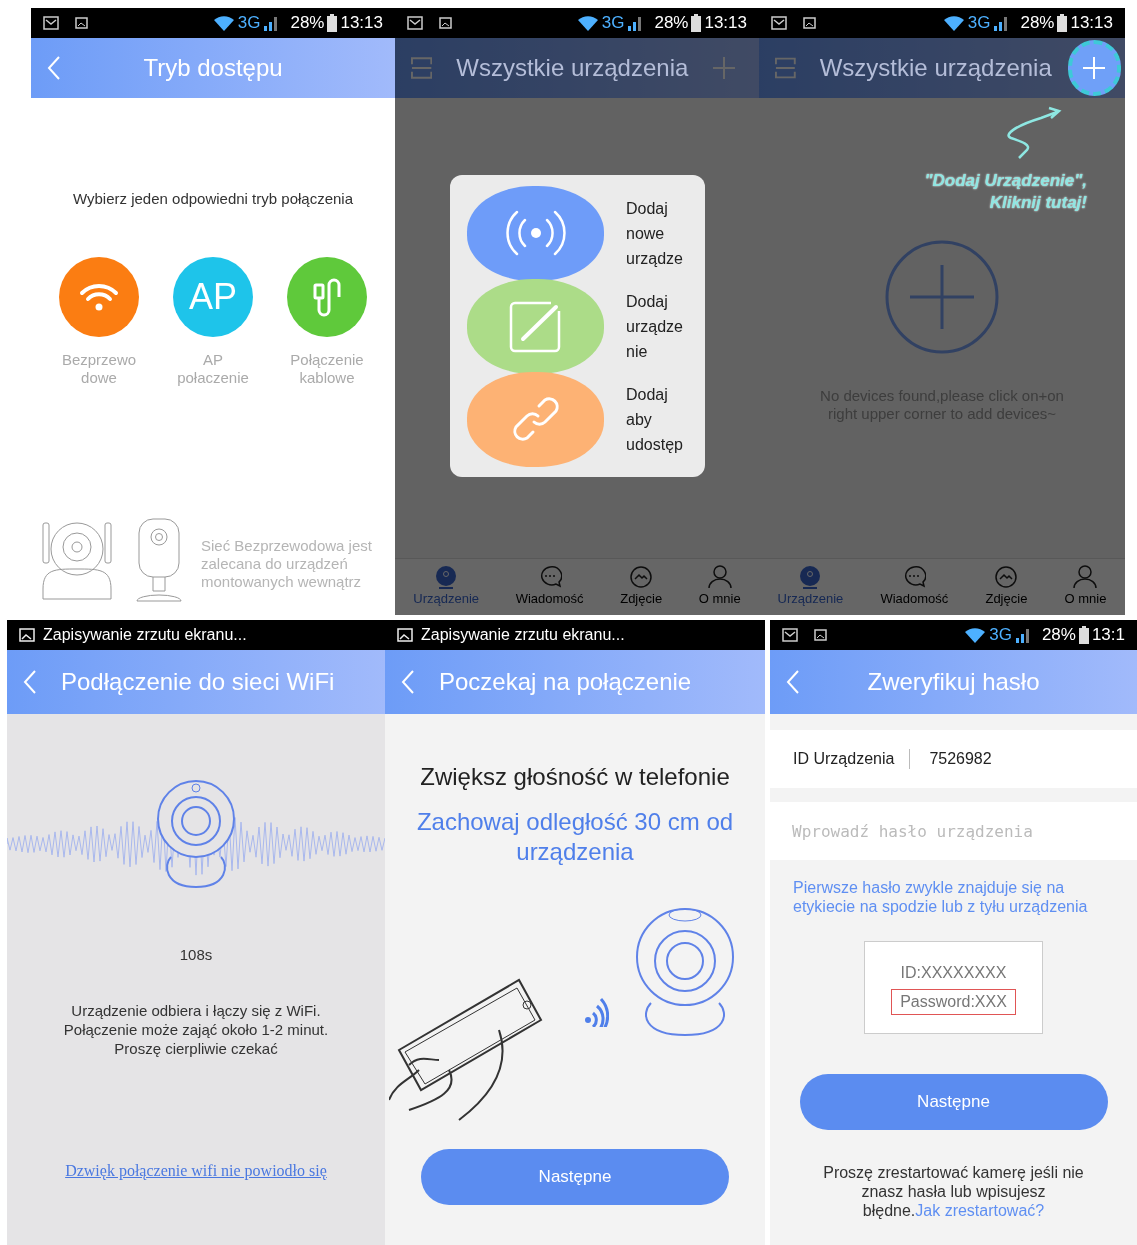 The height and width of the screenshot is (1245, 1137). I want to click on screen-title: Zweryfikuj hasło, so click(953, 682).